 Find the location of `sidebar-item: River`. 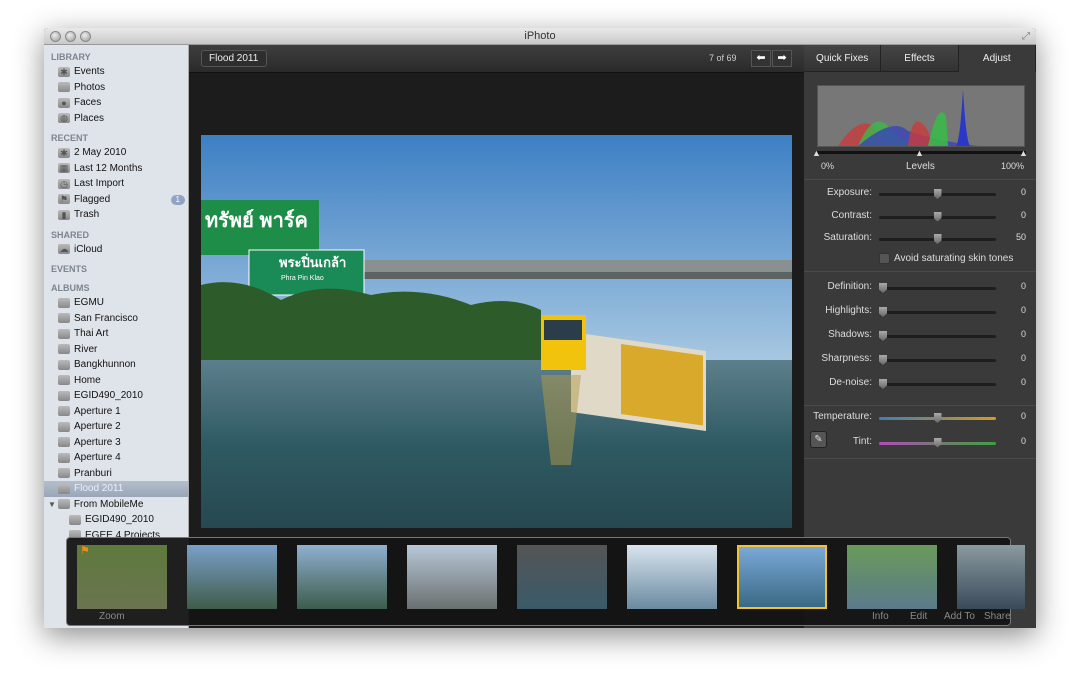

sidebar-item: River is located at coordinates (116, 350).